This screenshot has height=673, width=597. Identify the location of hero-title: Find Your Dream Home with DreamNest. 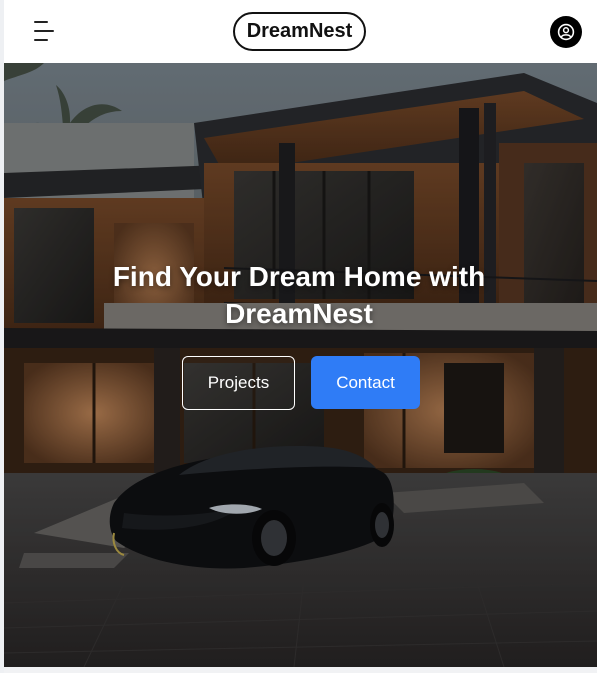
(299, 295).